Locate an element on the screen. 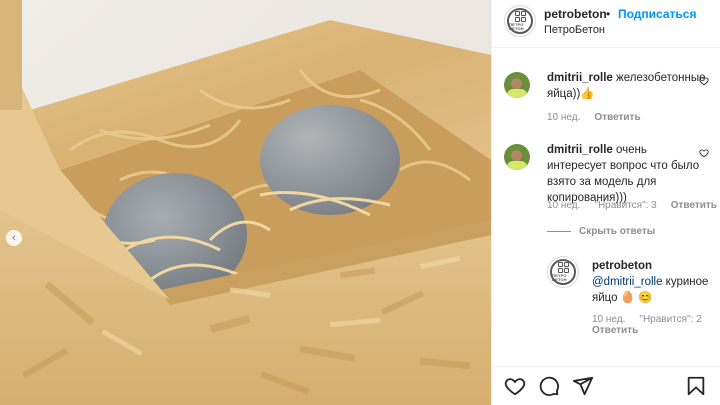  share-icon is located at coordinates (583, 386).